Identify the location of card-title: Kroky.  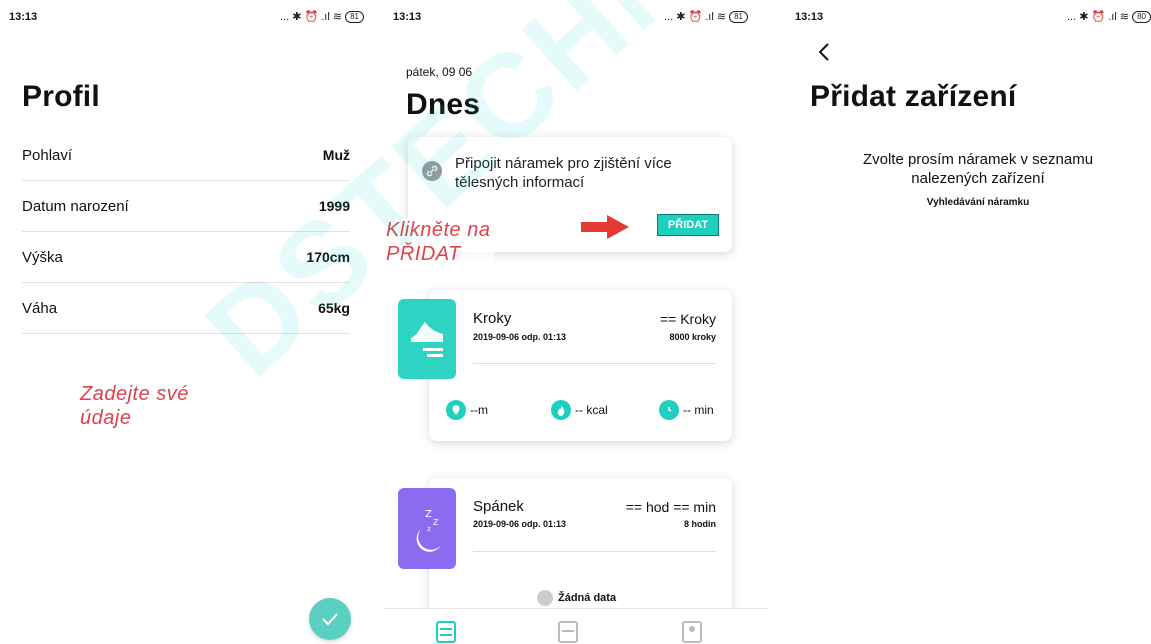
(492, 318).